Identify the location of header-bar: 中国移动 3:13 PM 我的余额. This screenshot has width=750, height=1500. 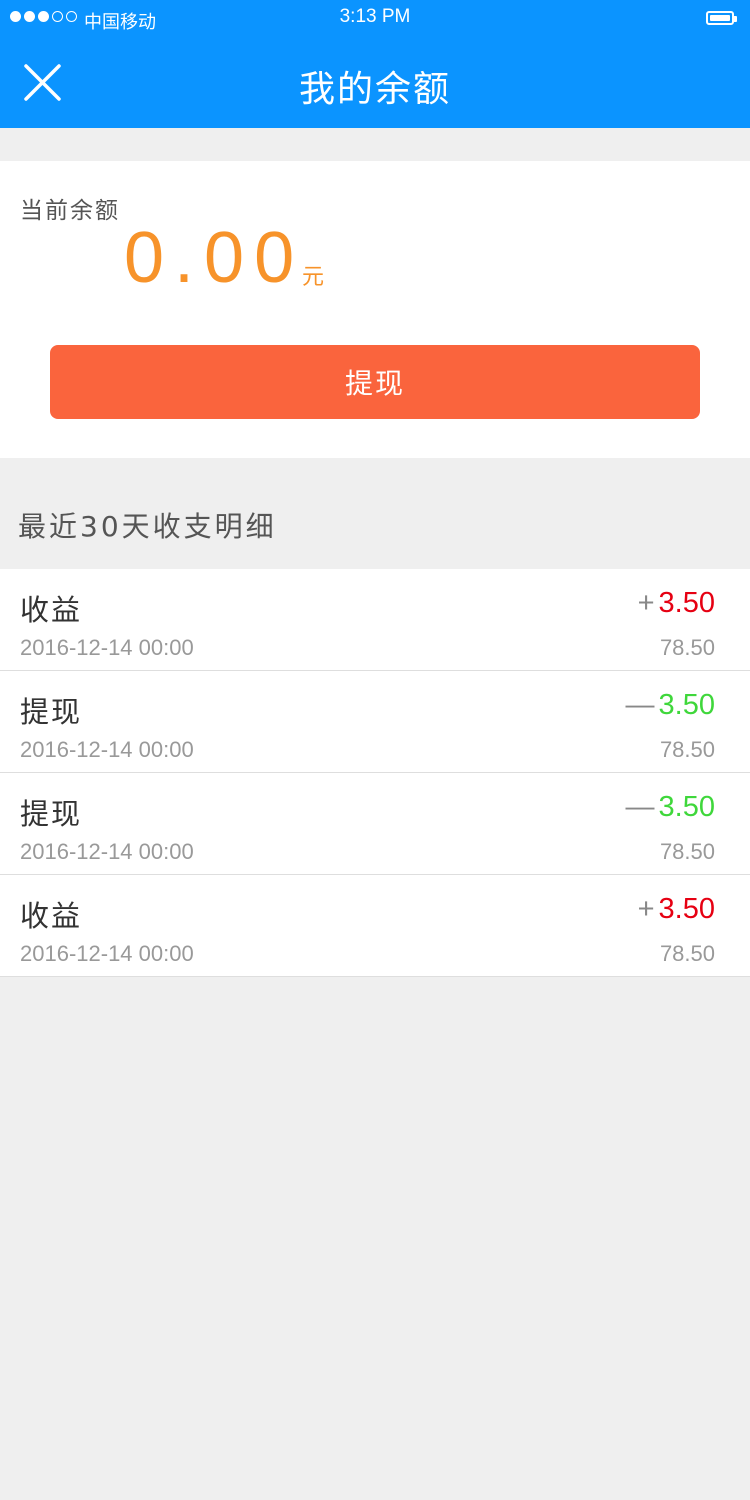
(375, 64).